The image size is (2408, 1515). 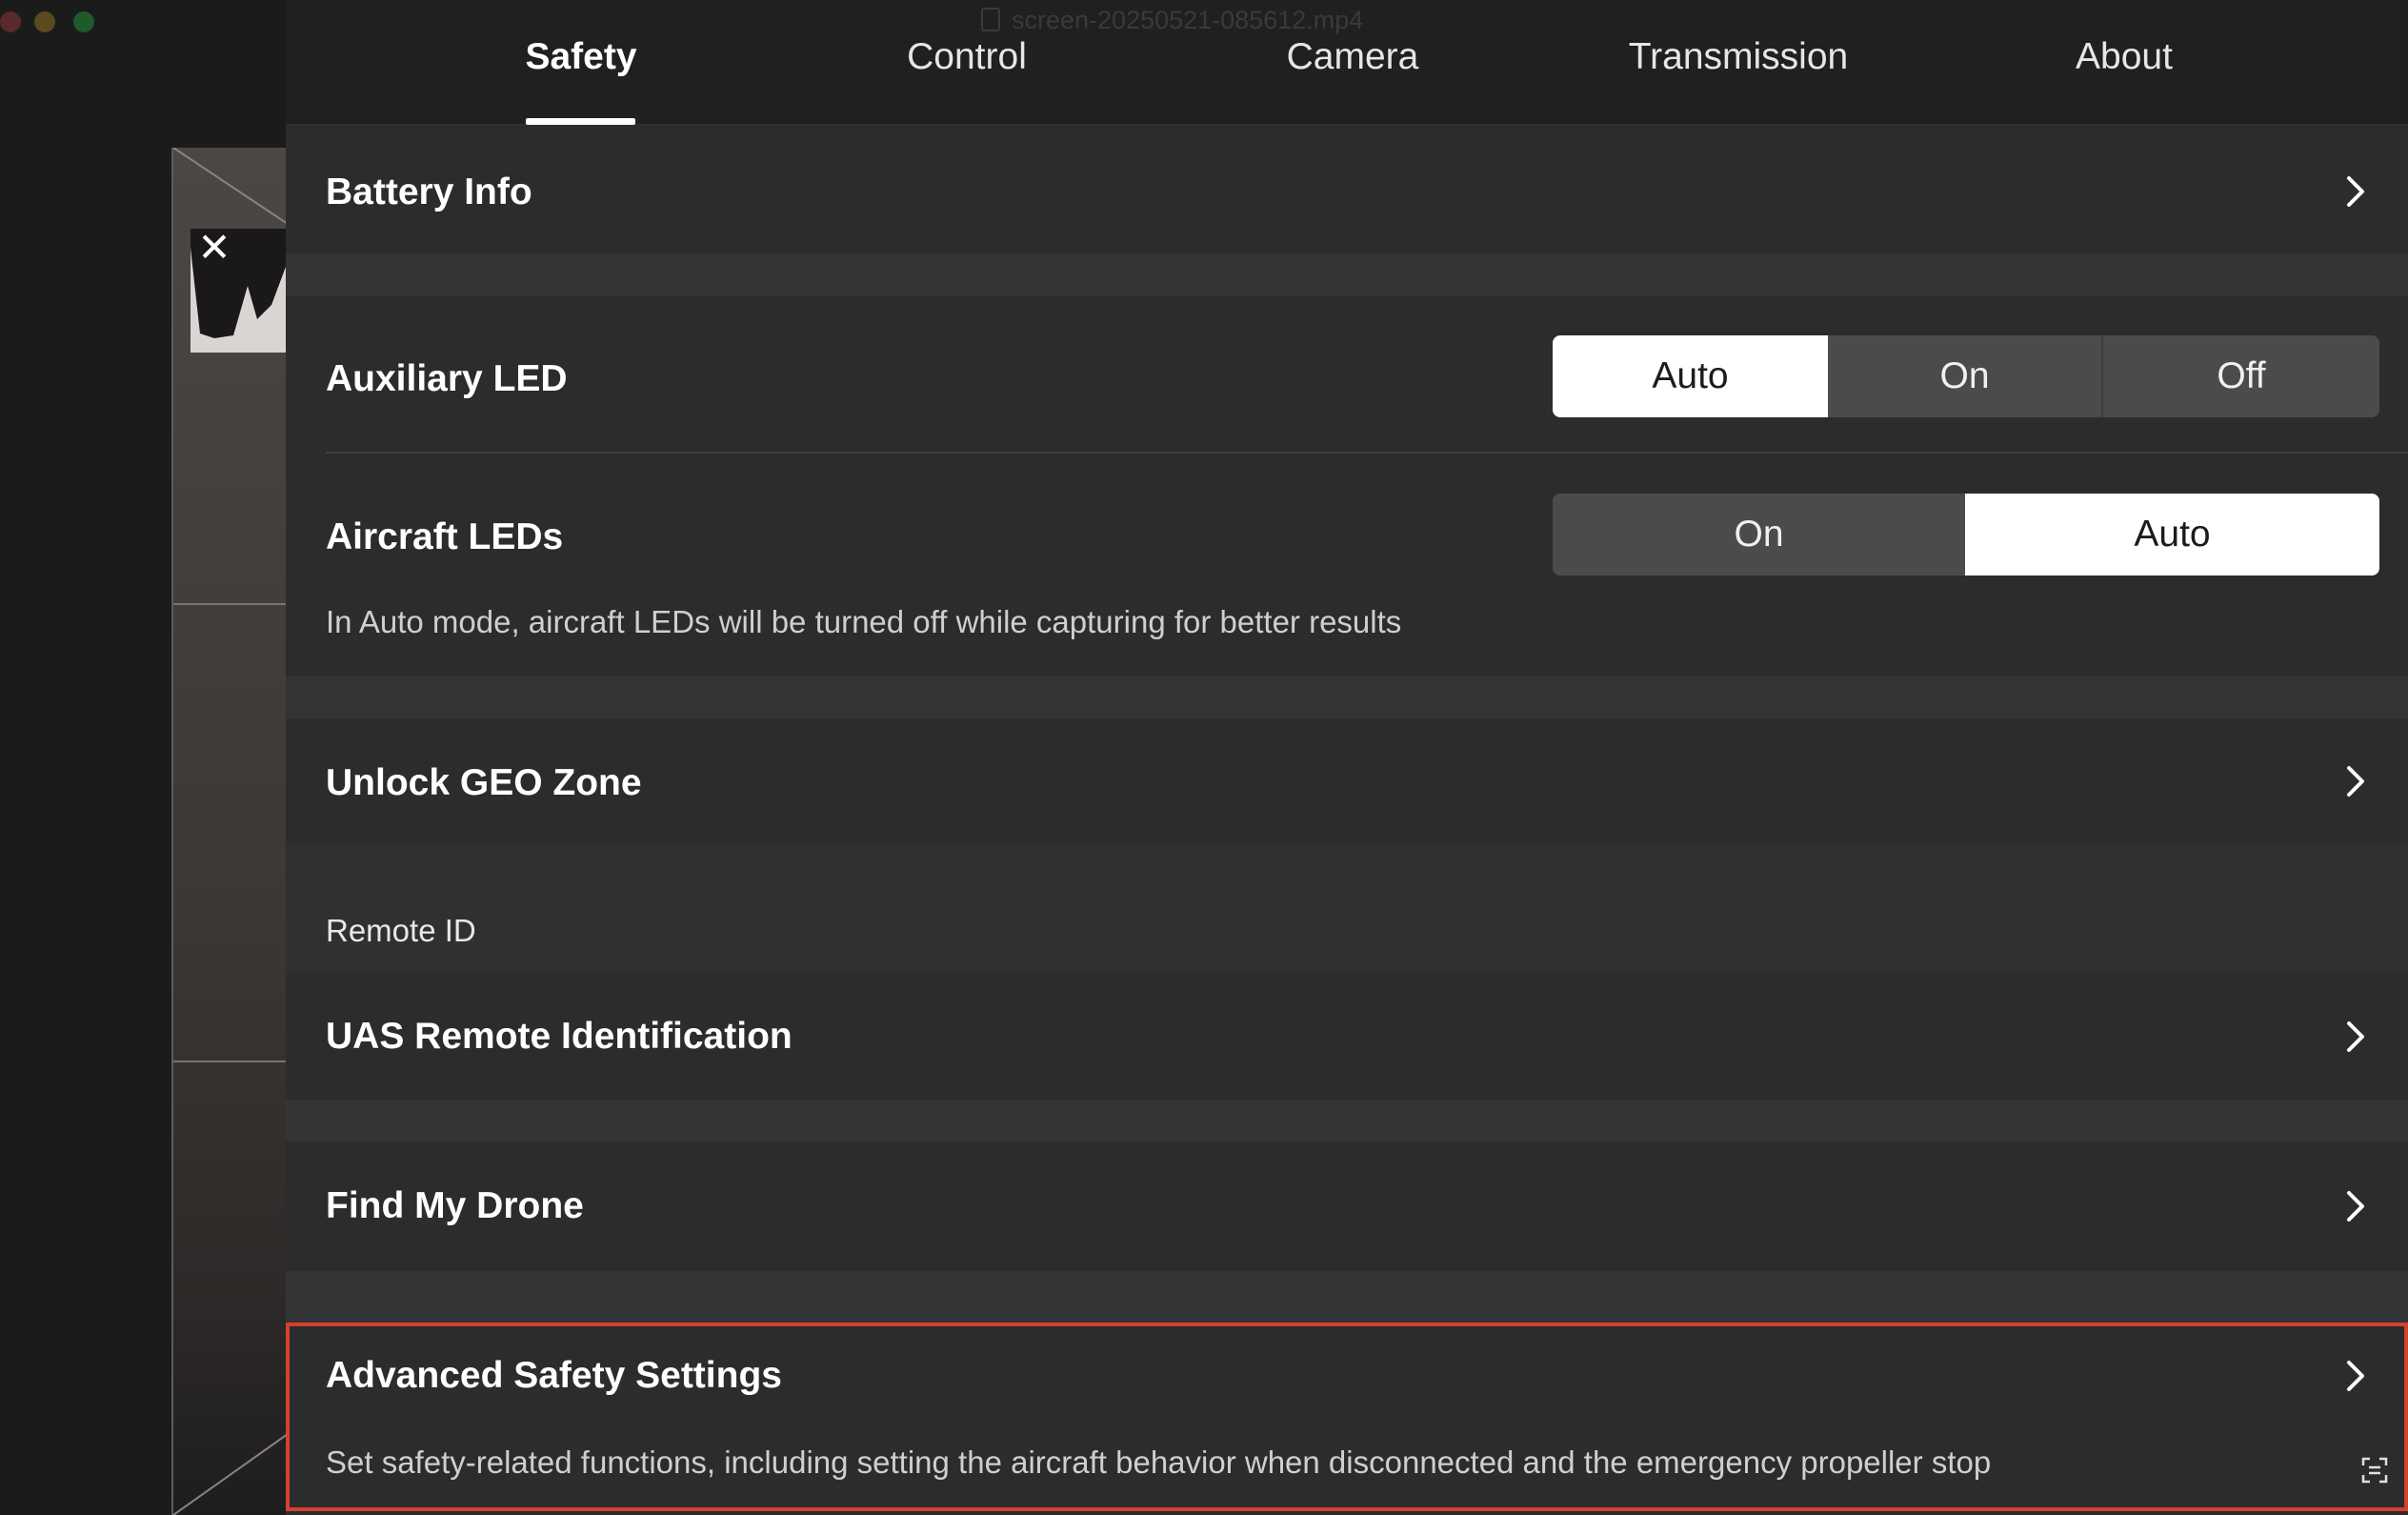 What do you see at coordinates (455, 1205) in the screenshot?
I see `find-my-drone-label: Find My Drone` at bounding box center [455, 1205].